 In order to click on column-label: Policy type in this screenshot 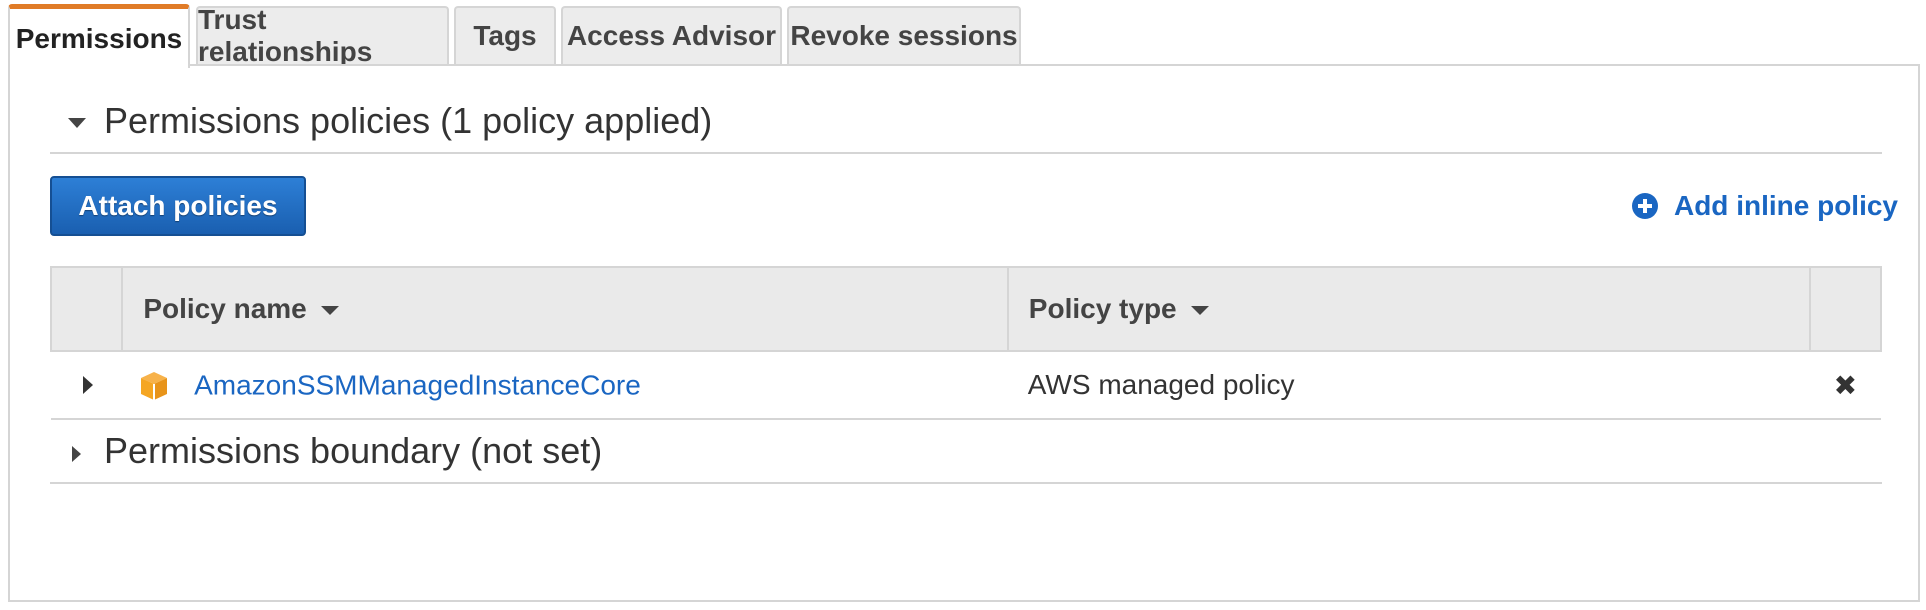, I will do `click(1102, 308)`.